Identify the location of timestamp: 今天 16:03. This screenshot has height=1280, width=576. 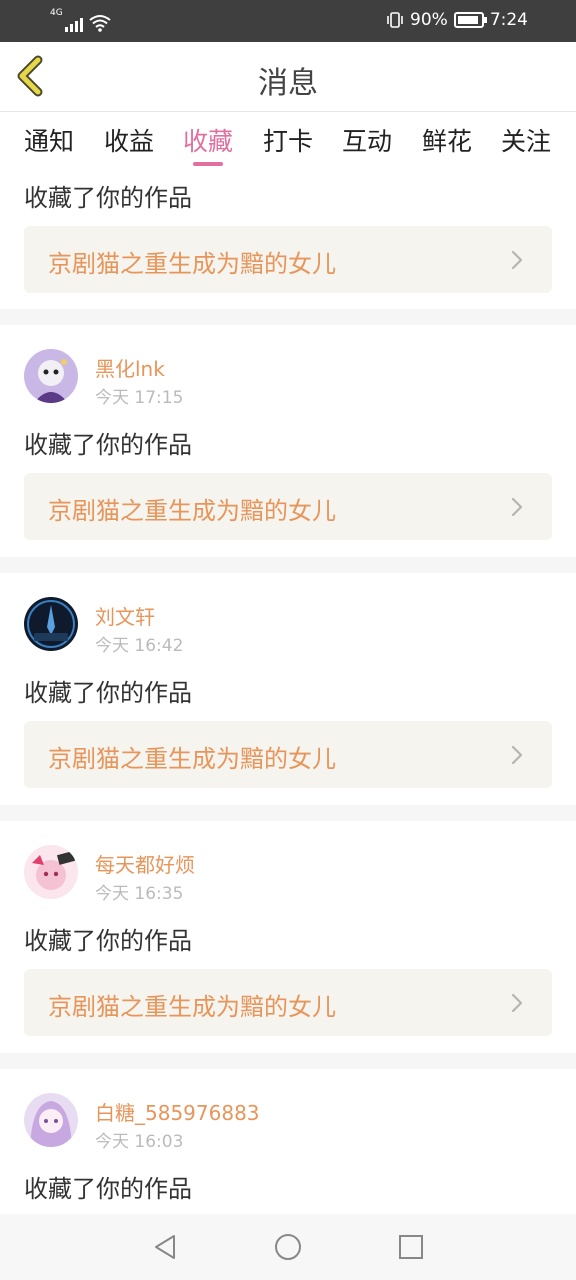
(139, 1142).